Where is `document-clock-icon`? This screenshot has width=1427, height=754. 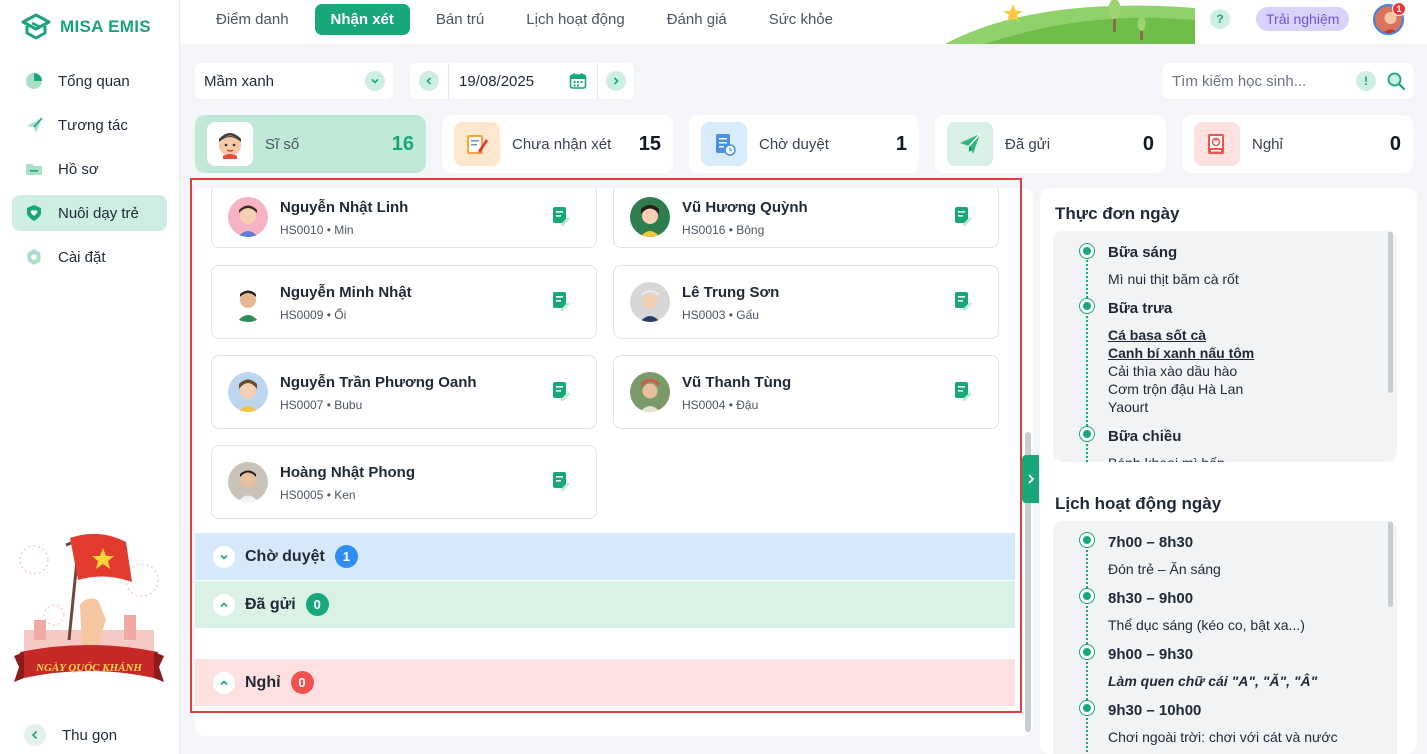 document-clock-icon is located at coordinates (724, 144).